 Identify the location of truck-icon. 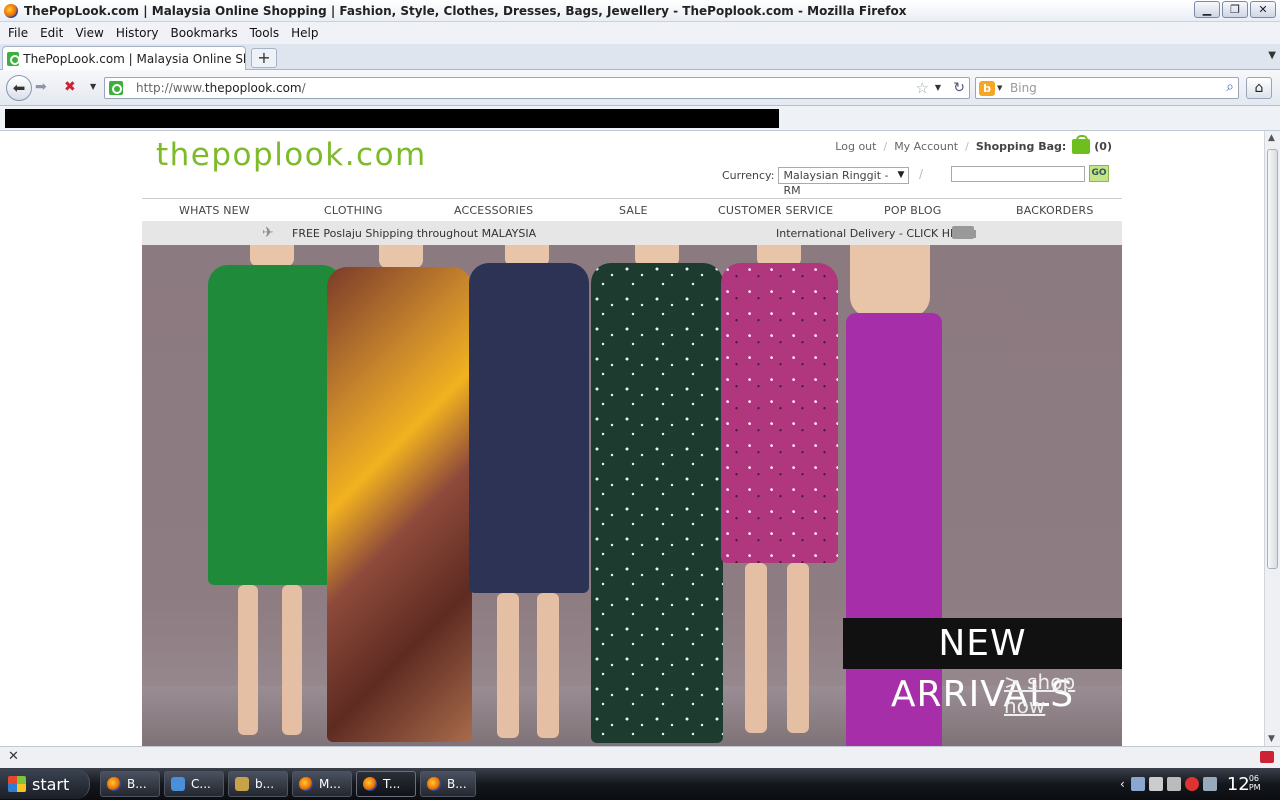
(964, 232).